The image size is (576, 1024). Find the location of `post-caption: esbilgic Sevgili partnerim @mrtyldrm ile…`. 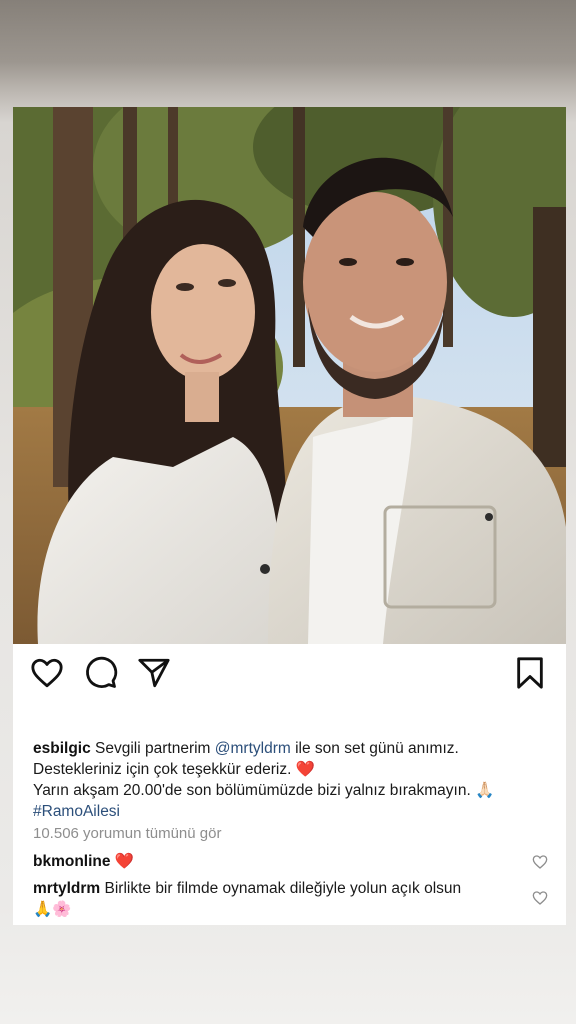

post-caption: esbilgic Sevgili partnerim @mrtyldrm ile… is located at coordinates (290, 780).